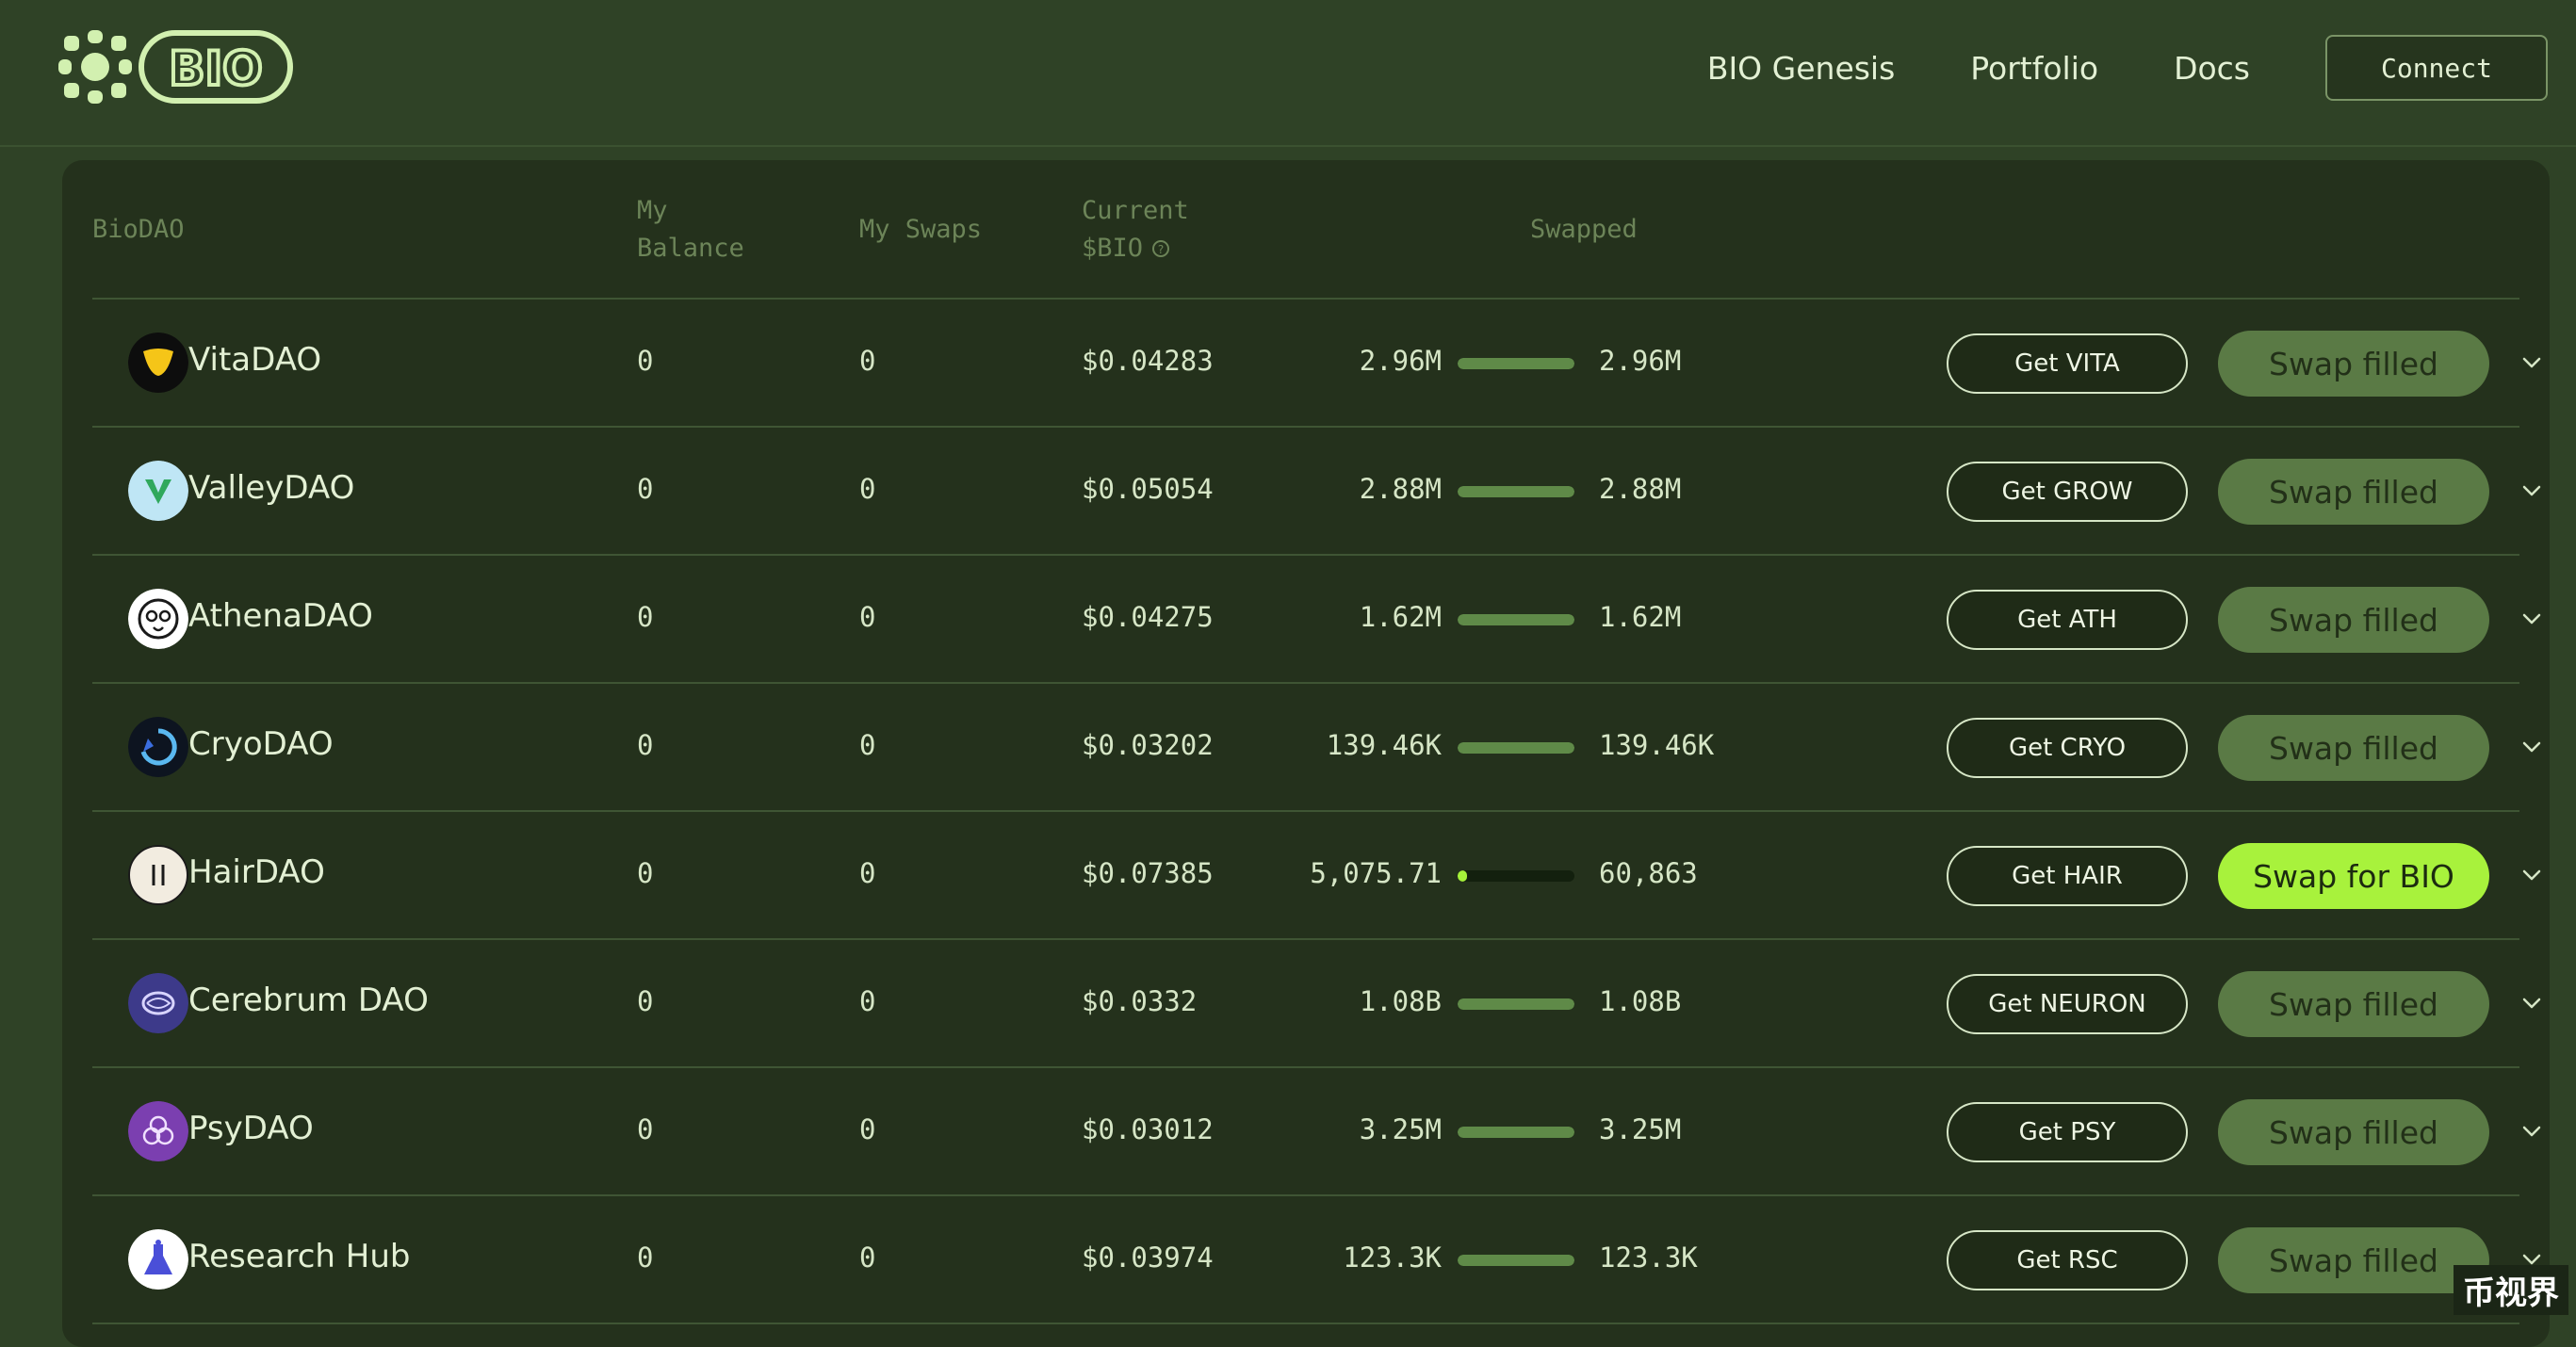 Image resolution: width=2576 pixels, height=1347 pixels. What do you see at coordinates (261, 744) in the screenshot?
I see `dao-name: CryoDAO` at bounding box center [261, 744].